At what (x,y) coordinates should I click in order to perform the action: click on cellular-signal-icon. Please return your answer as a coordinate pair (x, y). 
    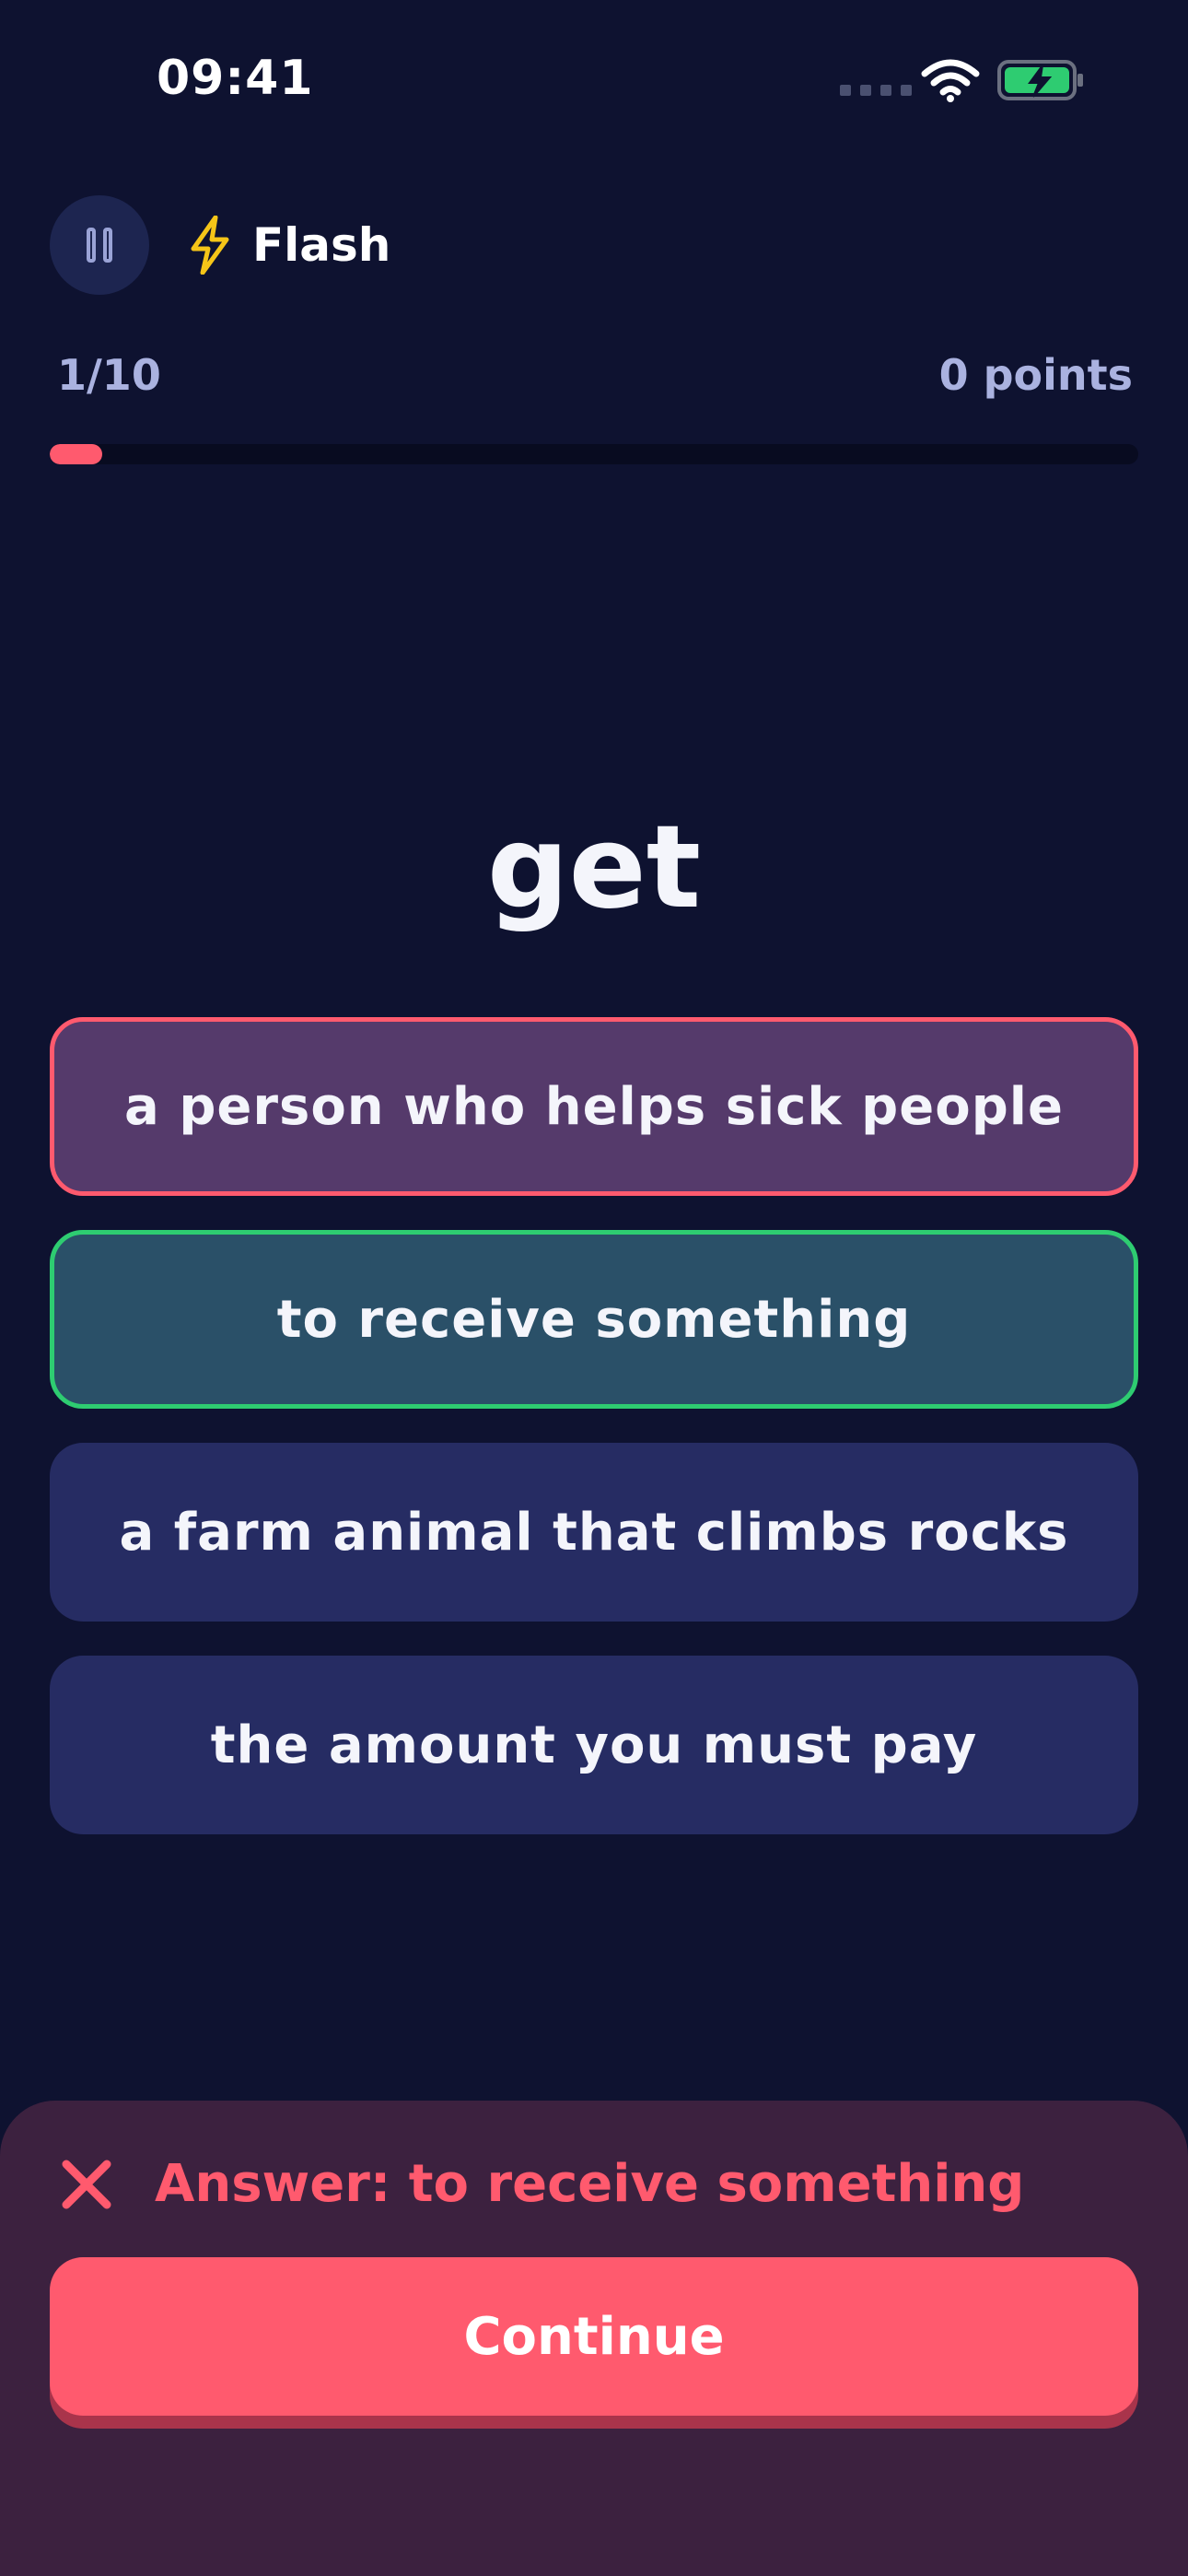
    Looking at the image, I should click on (876, 90).